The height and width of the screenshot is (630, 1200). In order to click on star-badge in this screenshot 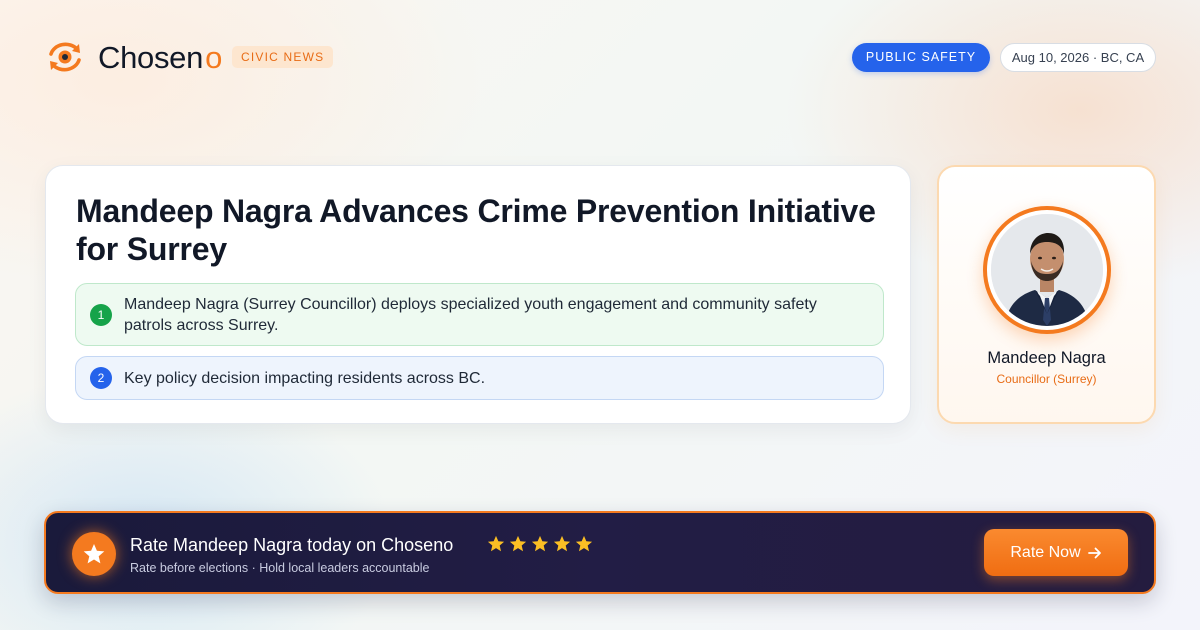, I will do `click(94, 554)`.